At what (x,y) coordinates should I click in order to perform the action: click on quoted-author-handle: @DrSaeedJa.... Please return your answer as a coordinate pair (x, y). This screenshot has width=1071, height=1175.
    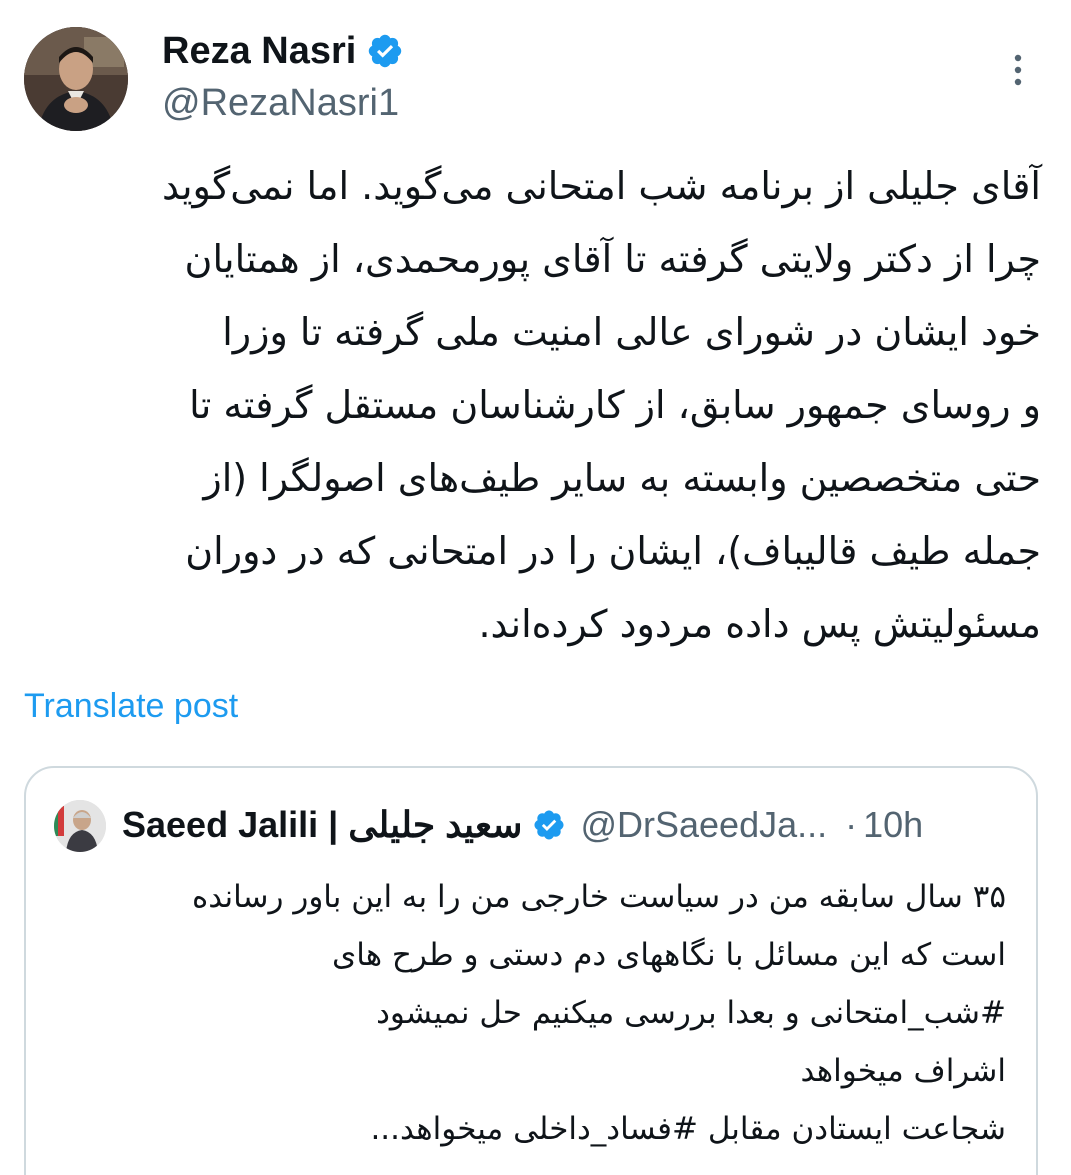
    Looking at the image, I should click on (703, 825).